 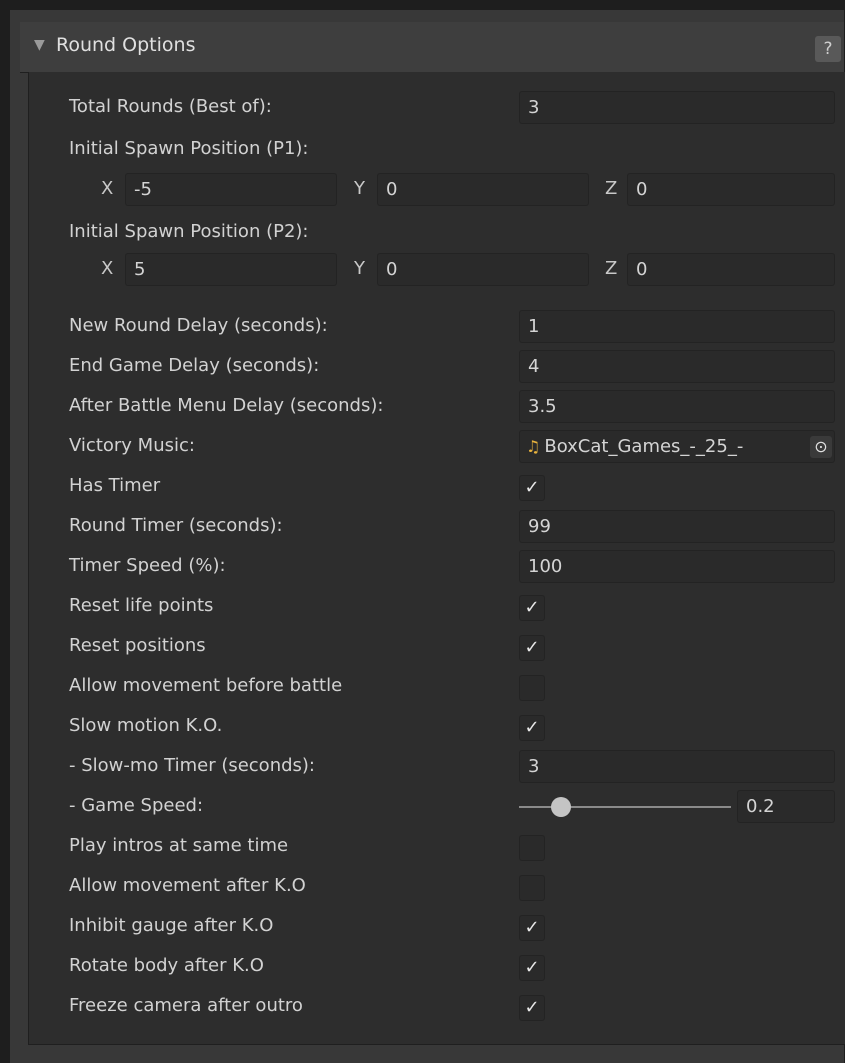 What do you see at coordinates (437, 1007) in the screenshot?
I see `row-freeze-camera: Freeze camera after outro ✓` at bounding box center [437, 1007].